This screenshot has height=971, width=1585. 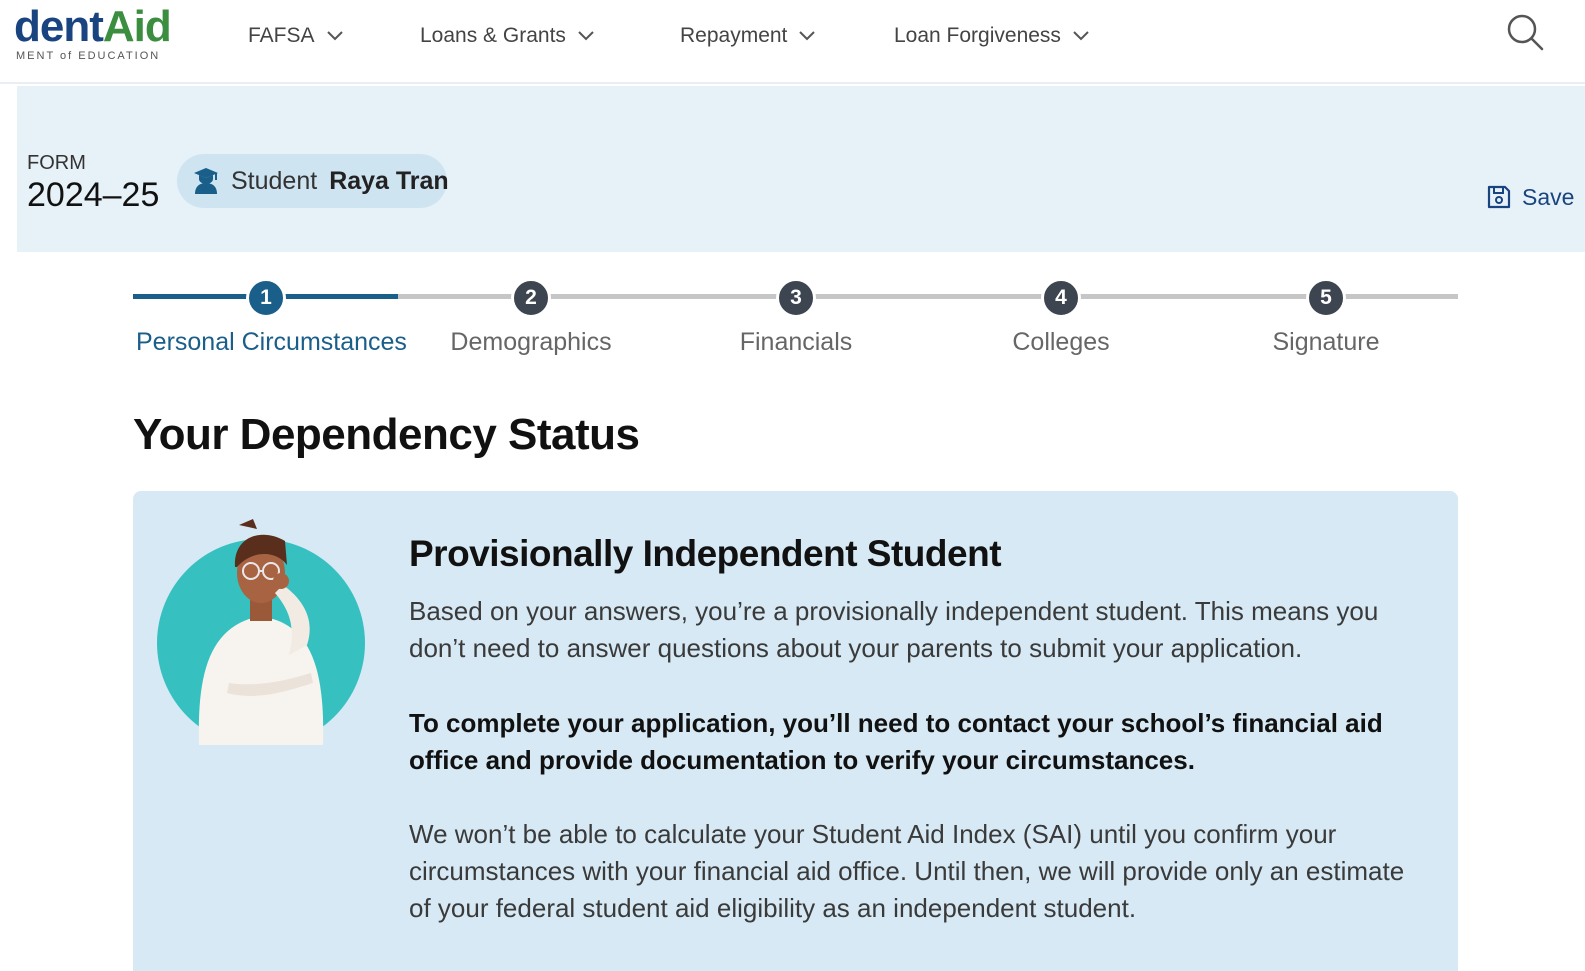 What do you see at coordinates (1499, 197) in the screenshot?
I see `save-disk-icon` at bounding box center [1499, 197].